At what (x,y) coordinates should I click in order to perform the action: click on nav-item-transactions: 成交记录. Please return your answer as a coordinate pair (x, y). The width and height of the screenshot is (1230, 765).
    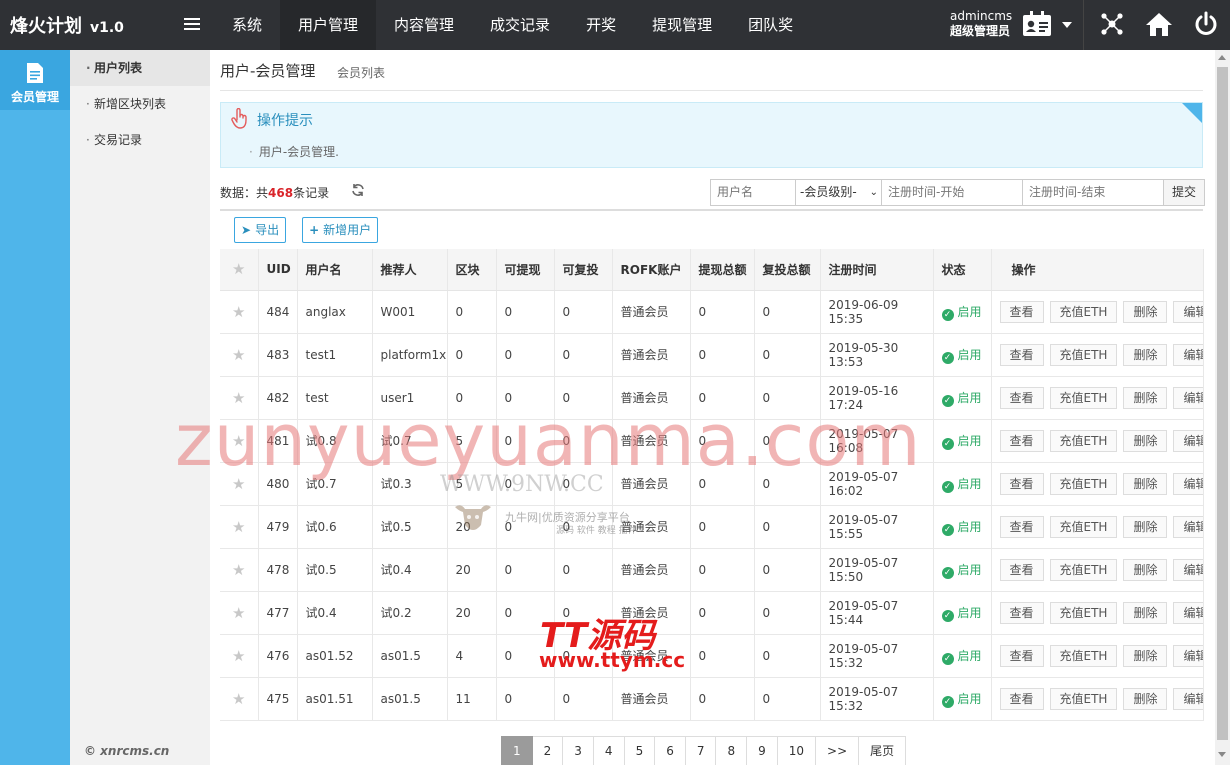
    Looking at the image, I should click on (520, 25).